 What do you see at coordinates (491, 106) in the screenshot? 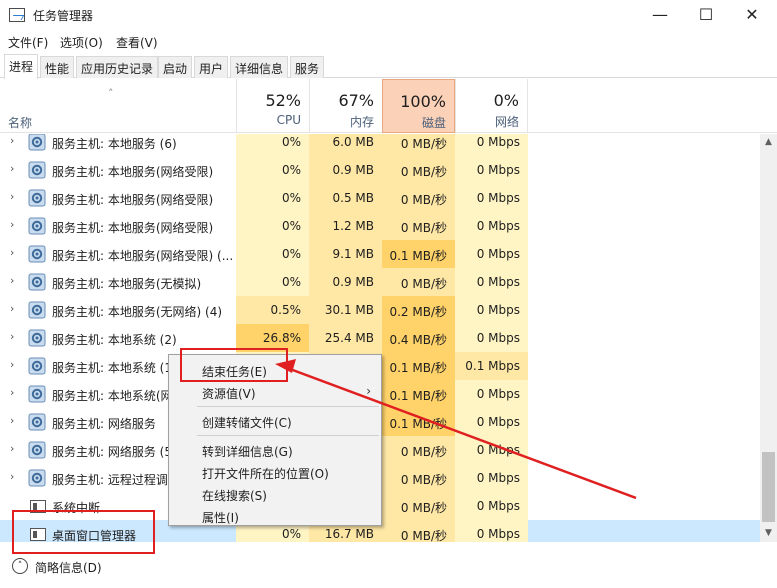
I see `column-network: 0% 网络` at bounding box center [491, 106].